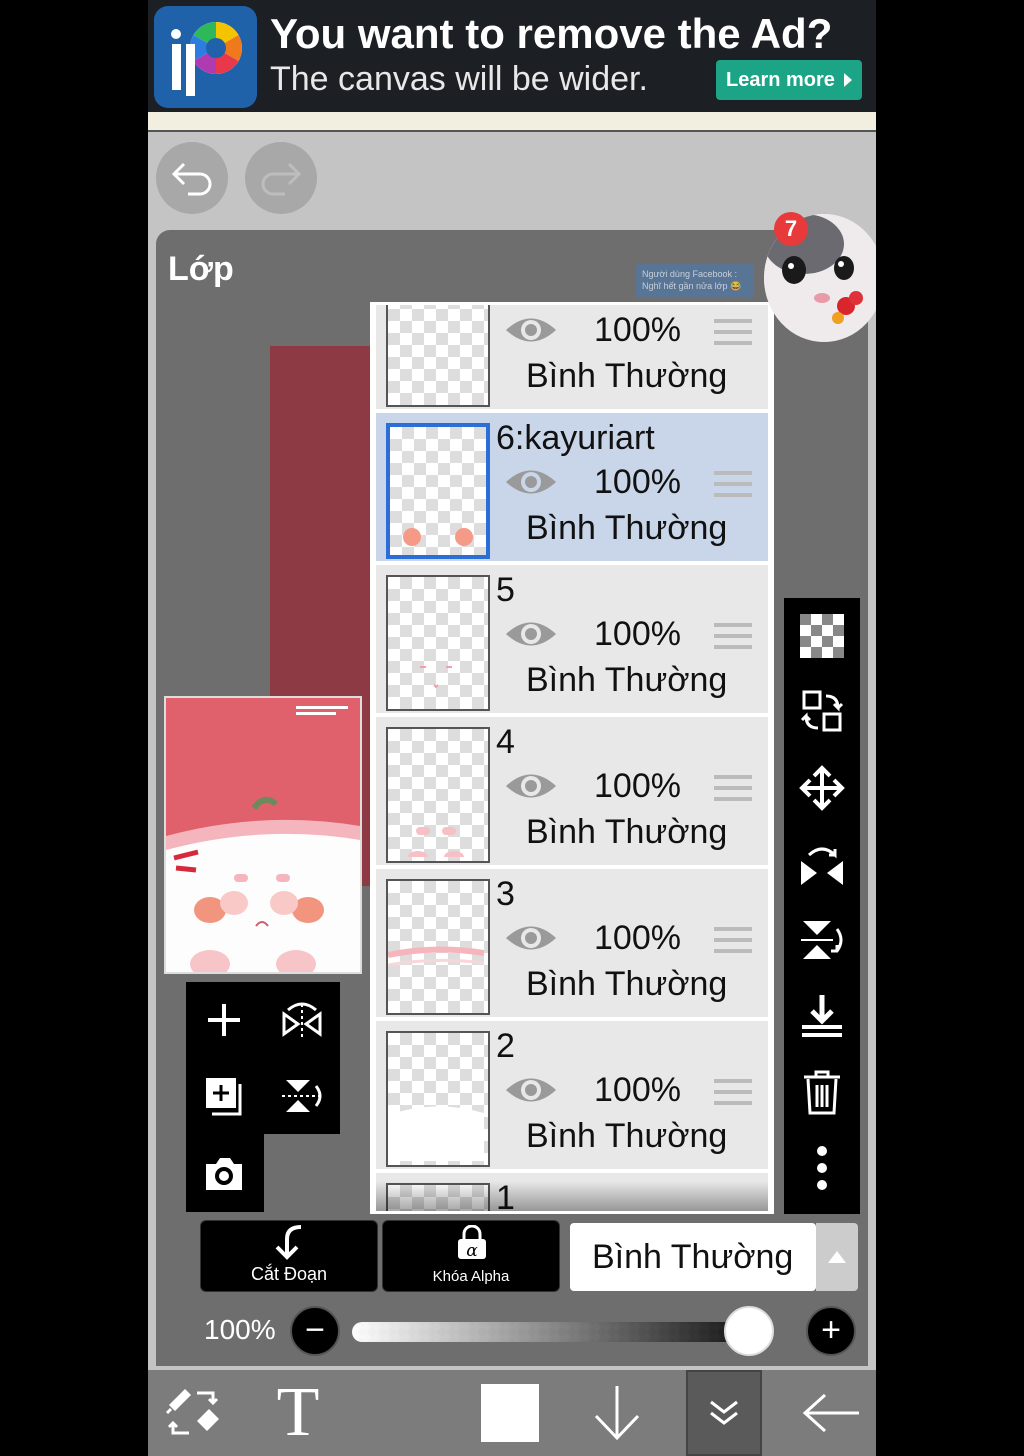 The image size is (1024, 1456). I want to click on alpha-lock-button: α Khóa Alpha, so click(471, 1256).